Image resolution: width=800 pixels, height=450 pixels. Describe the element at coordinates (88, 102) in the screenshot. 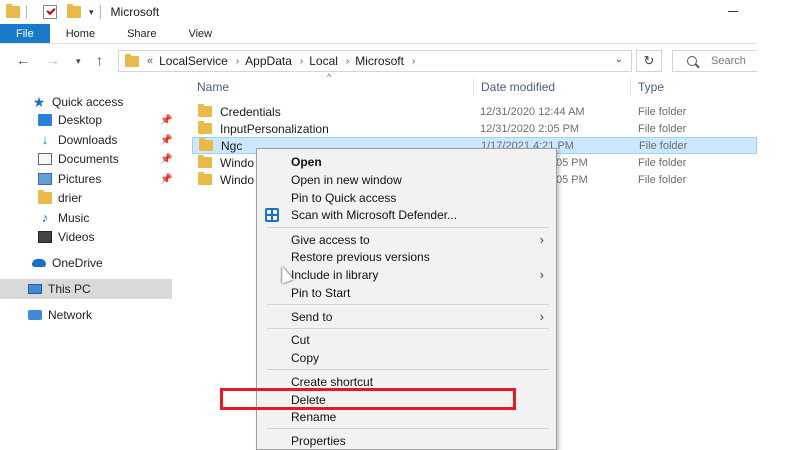

I see `sidebar-item-label: Quick access` at that location.